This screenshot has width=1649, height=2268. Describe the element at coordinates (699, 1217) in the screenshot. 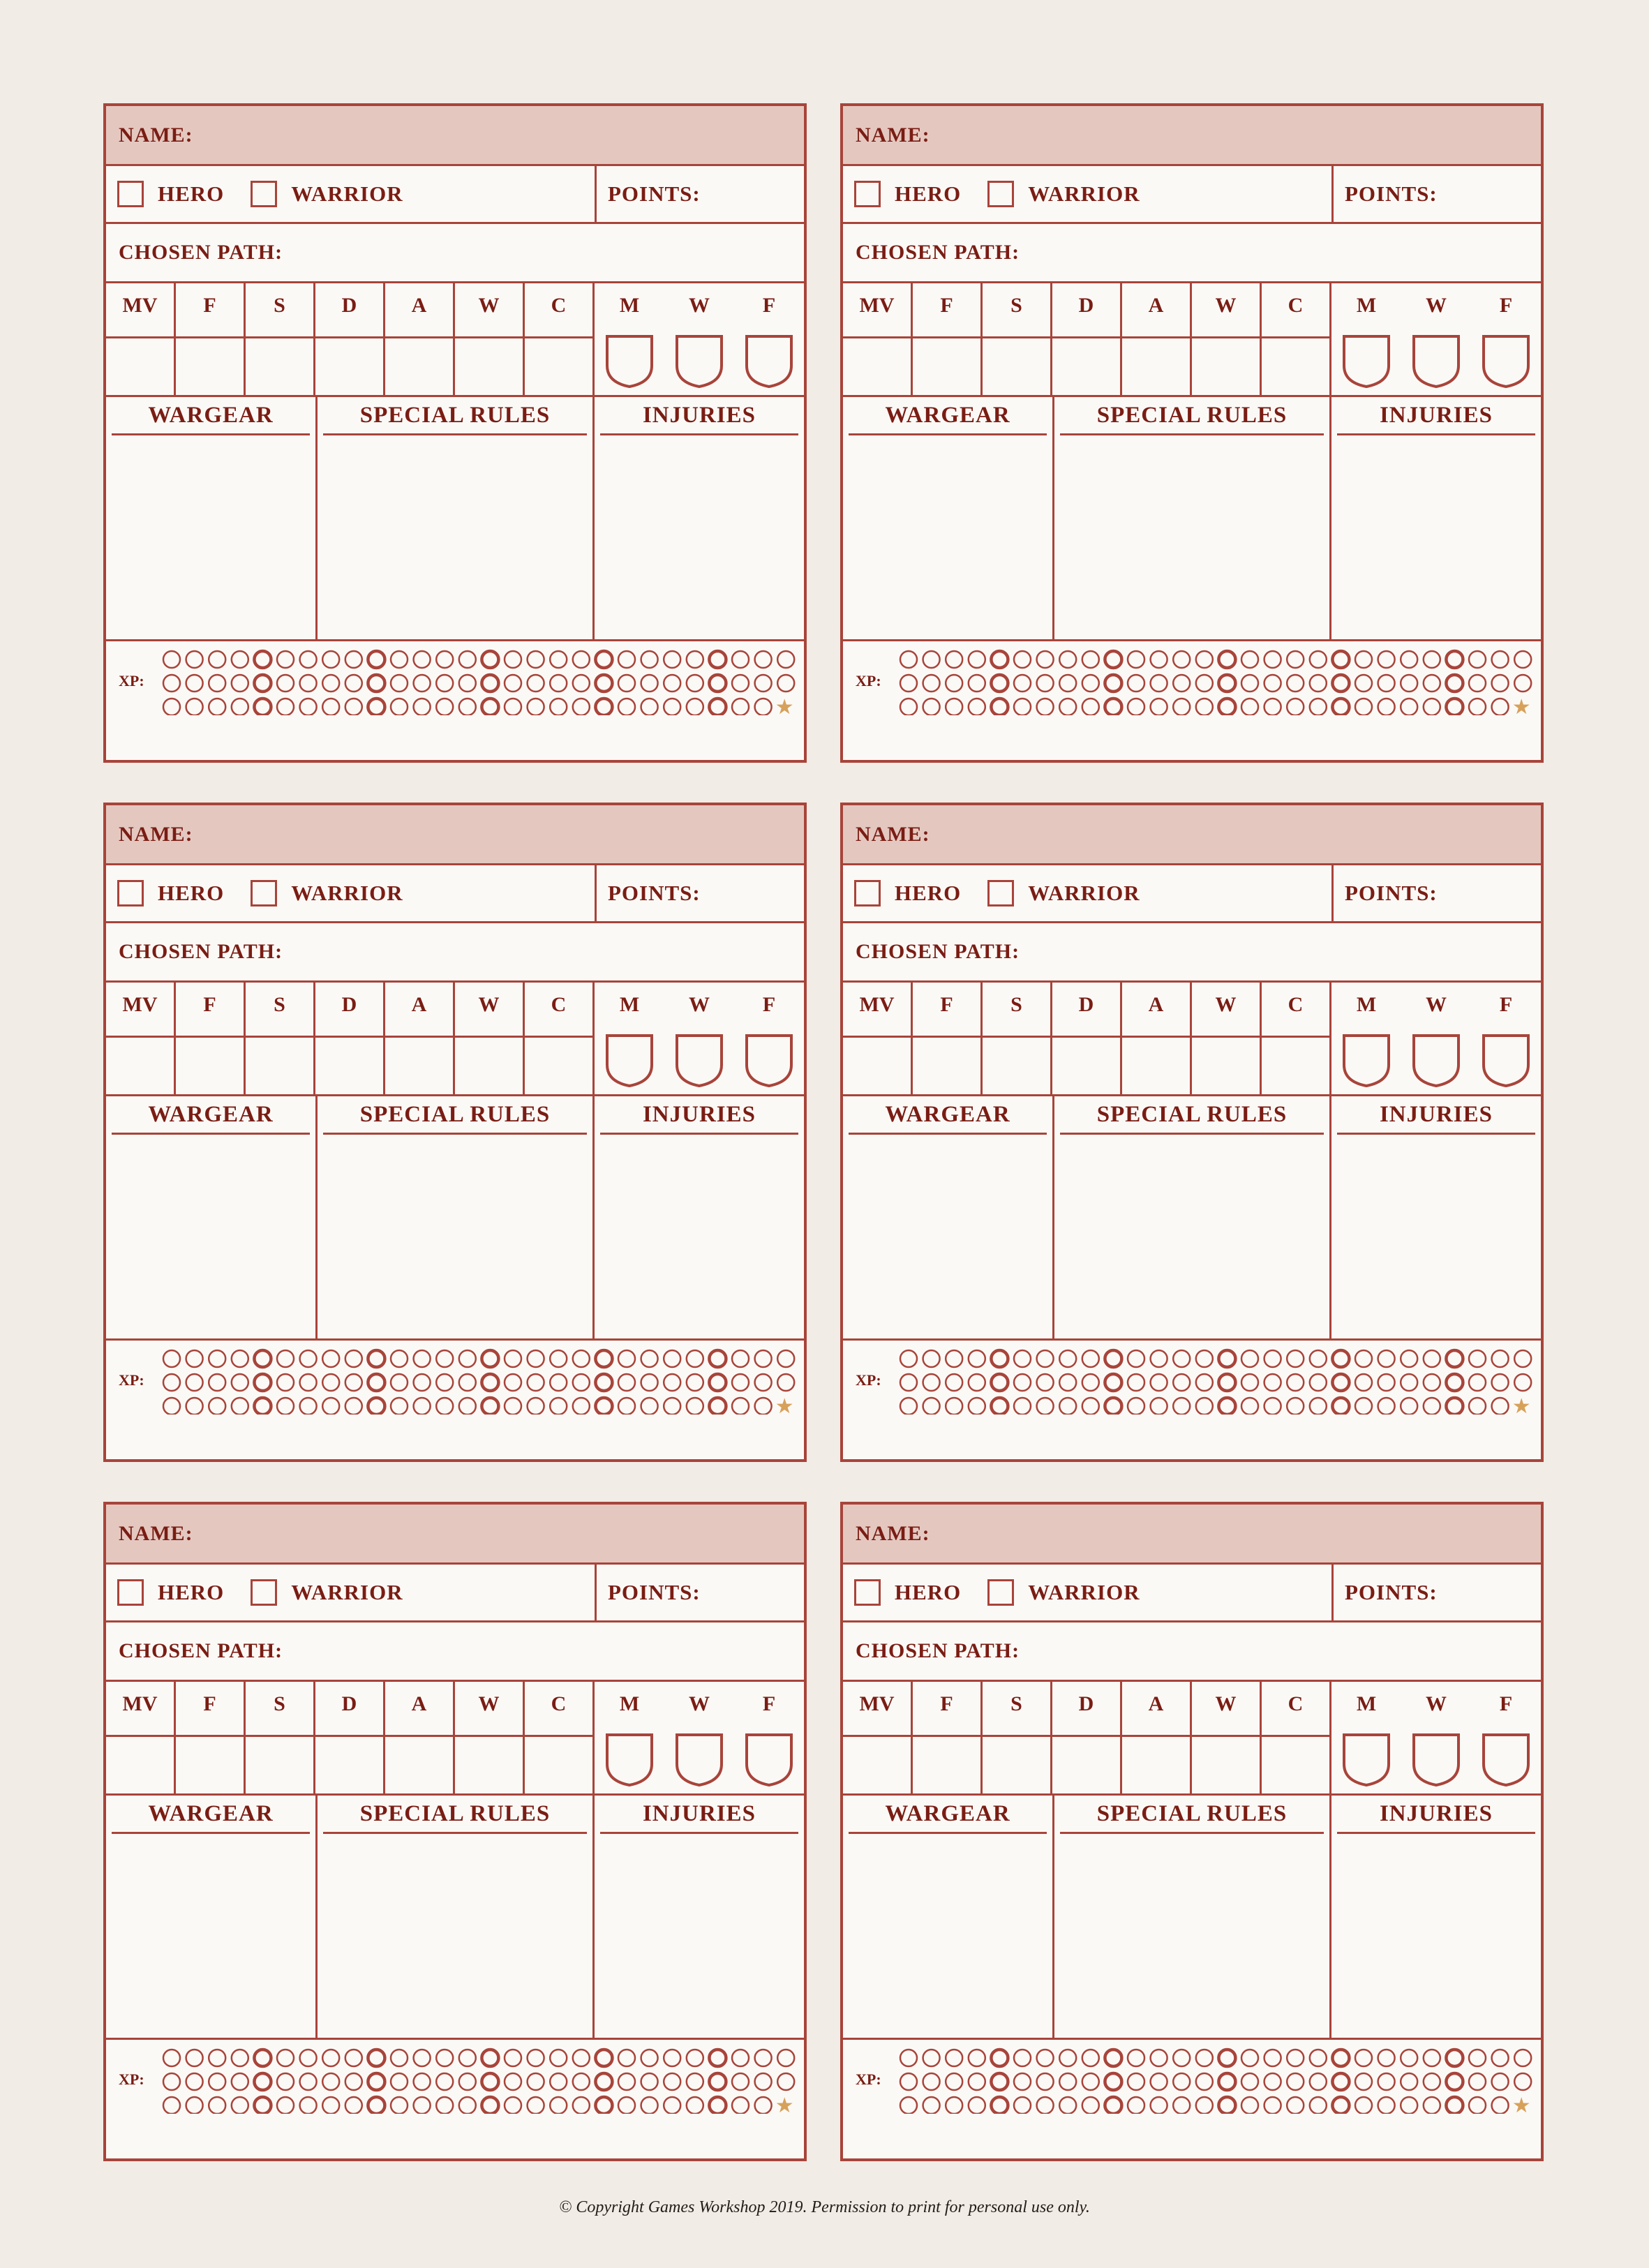

I see `injuries-section: INJURIES` at that location.